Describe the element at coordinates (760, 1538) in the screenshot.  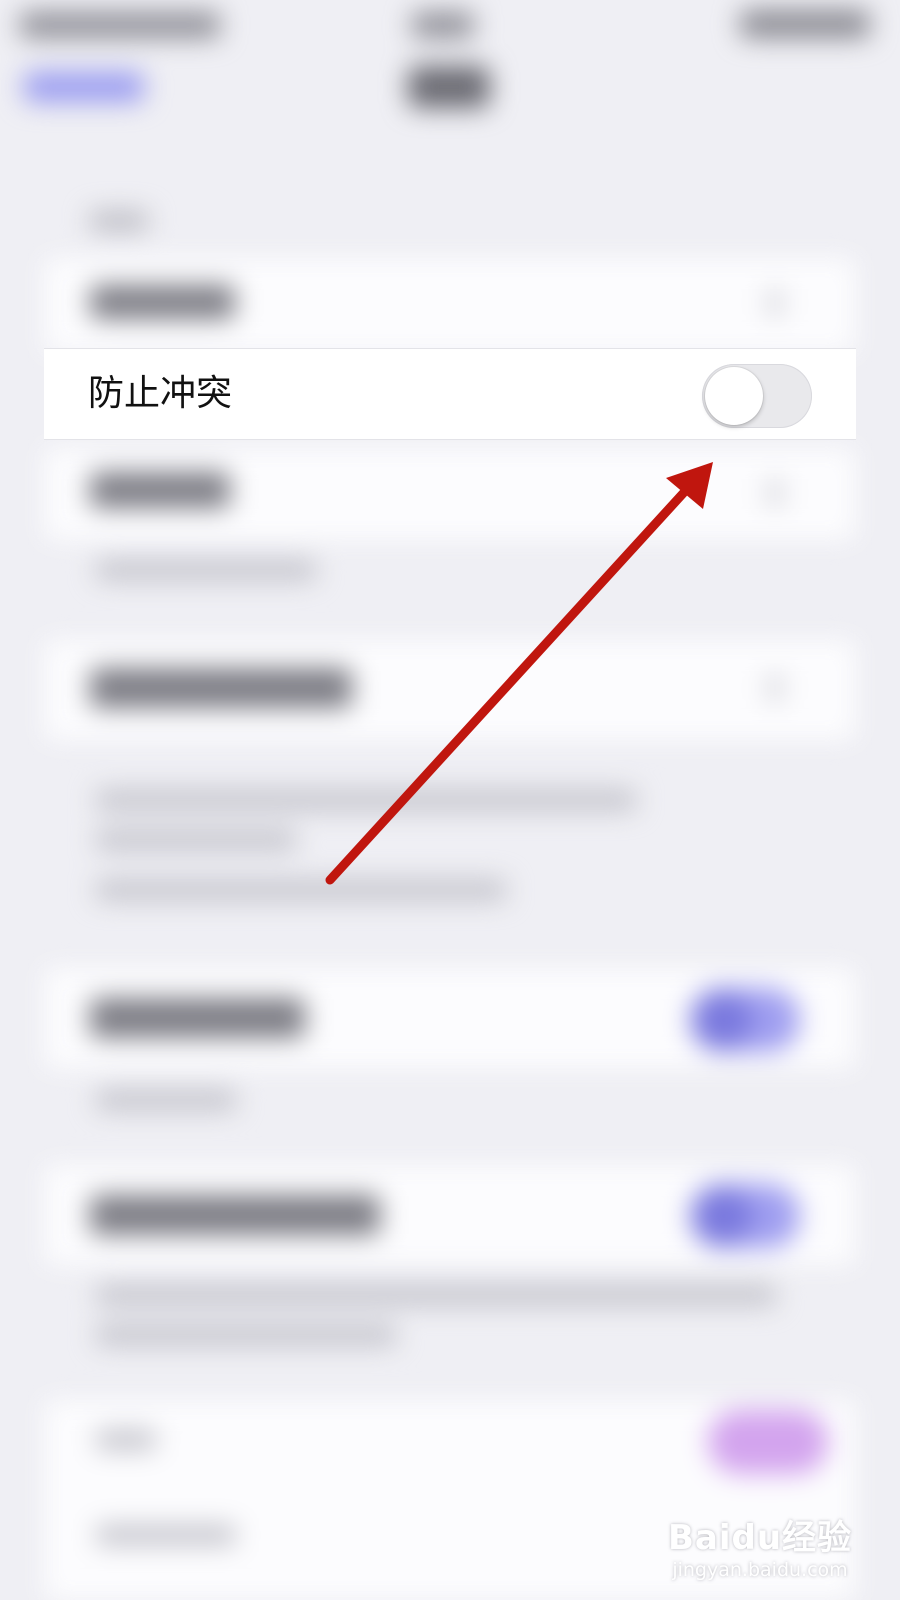
I see `watermark-logo: Baidu经验` at that location.